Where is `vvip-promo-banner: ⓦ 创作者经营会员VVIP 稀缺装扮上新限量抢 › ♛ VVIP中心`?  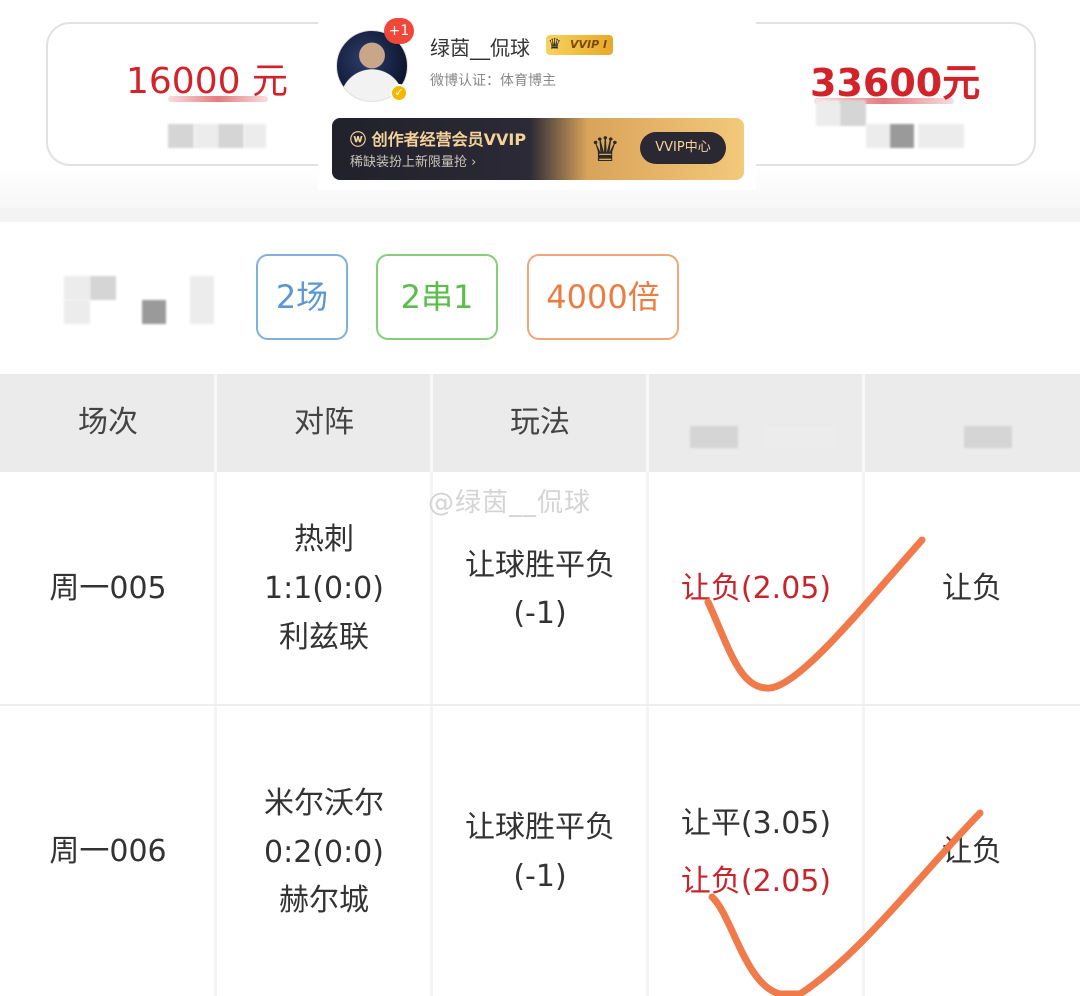
vvip-promo-banner: ⓦ 创作者经营会员VVIP 稀缺装扮上新限量抢 › ♛ VVIP中心 is located at coordinates (538, 149).